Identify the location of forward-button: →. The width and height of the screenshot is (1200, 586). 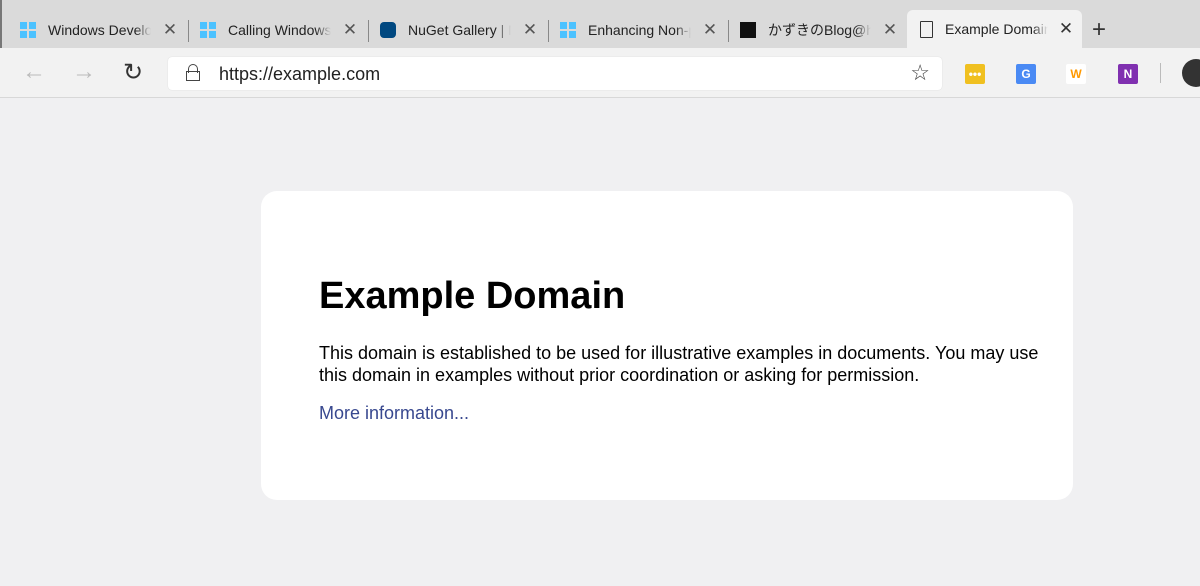
(84, 72).